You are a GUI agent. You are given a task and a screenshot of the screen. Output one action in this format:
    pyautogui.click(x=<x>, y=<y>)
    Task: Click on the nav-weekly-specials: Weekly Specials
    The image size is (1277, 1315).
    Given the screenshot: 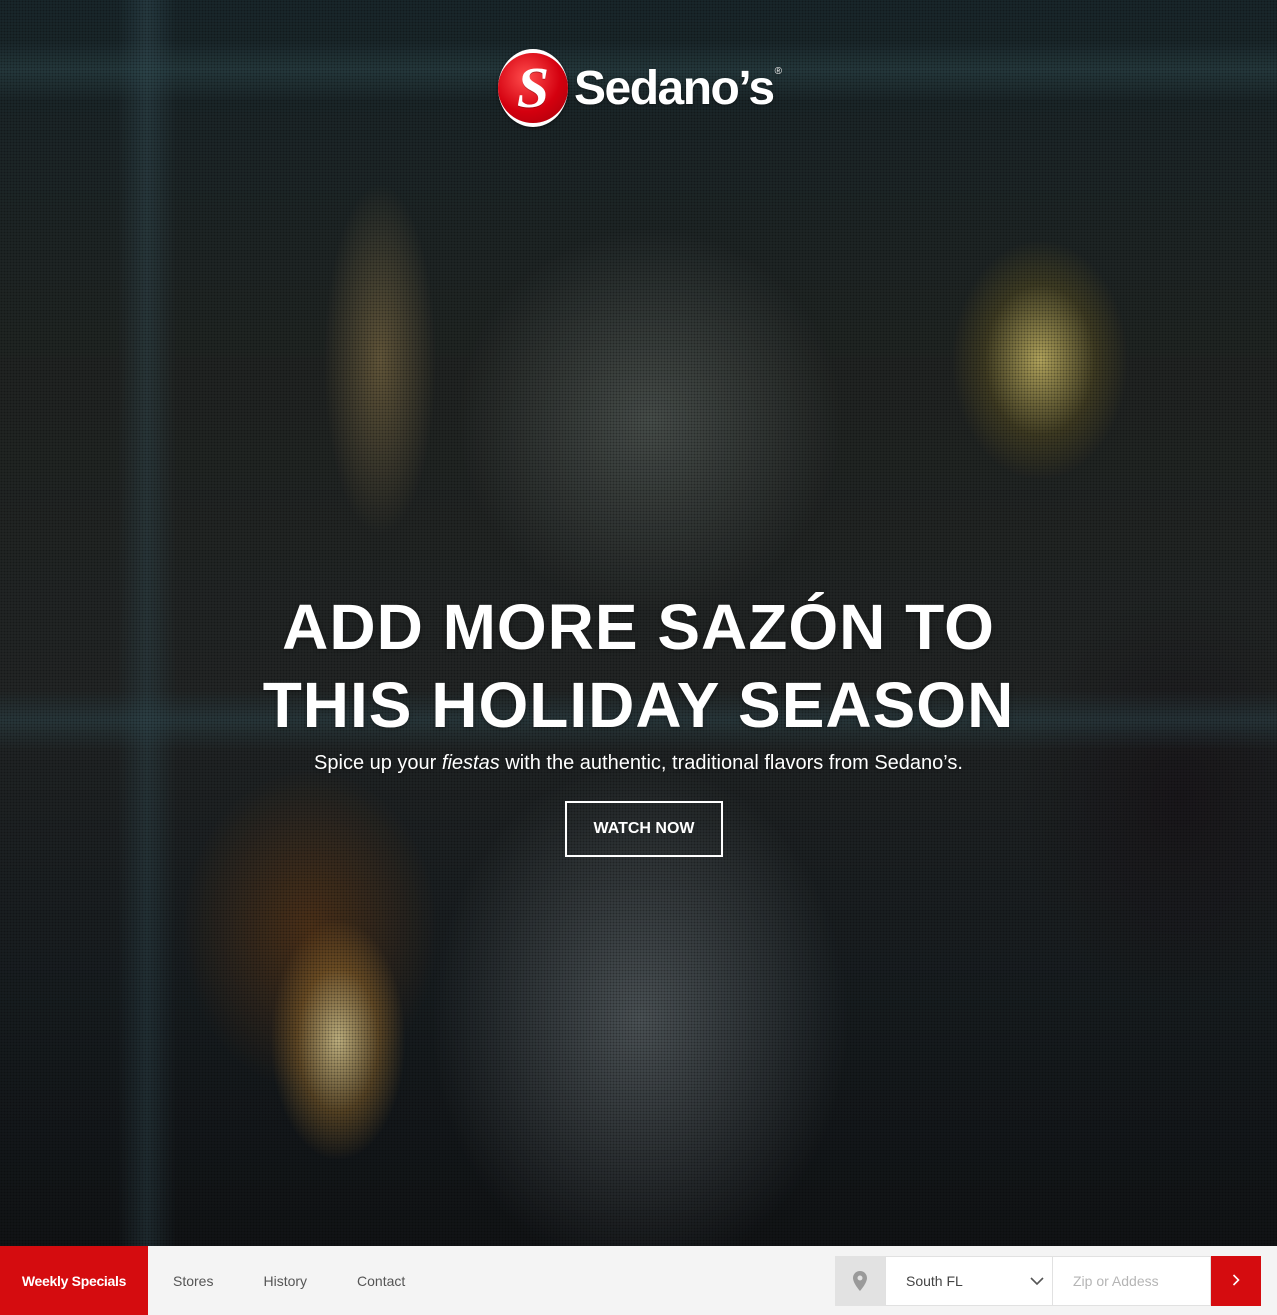 What is the action you would take?
    pyautogui.click(x=74, y=1280)
    